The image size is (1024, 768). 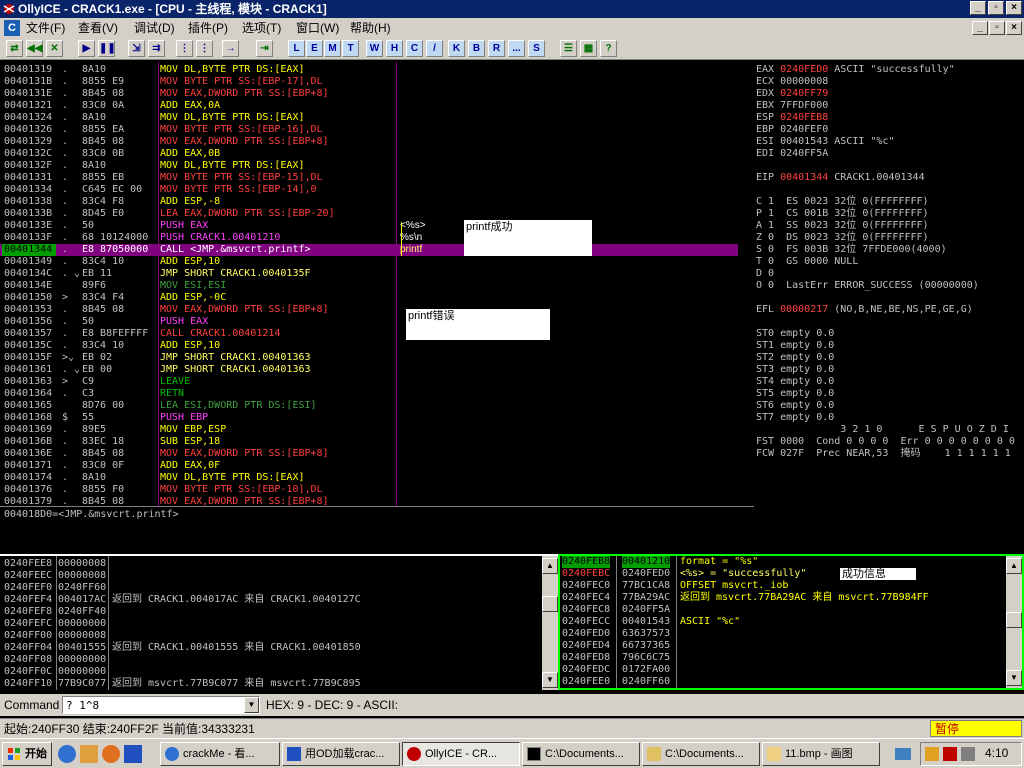 What do you see at coordinates (369, 394) in the screenshot?
I see `disasm-row: 00401364. C3 RETN` at bounding box center [369, 394].